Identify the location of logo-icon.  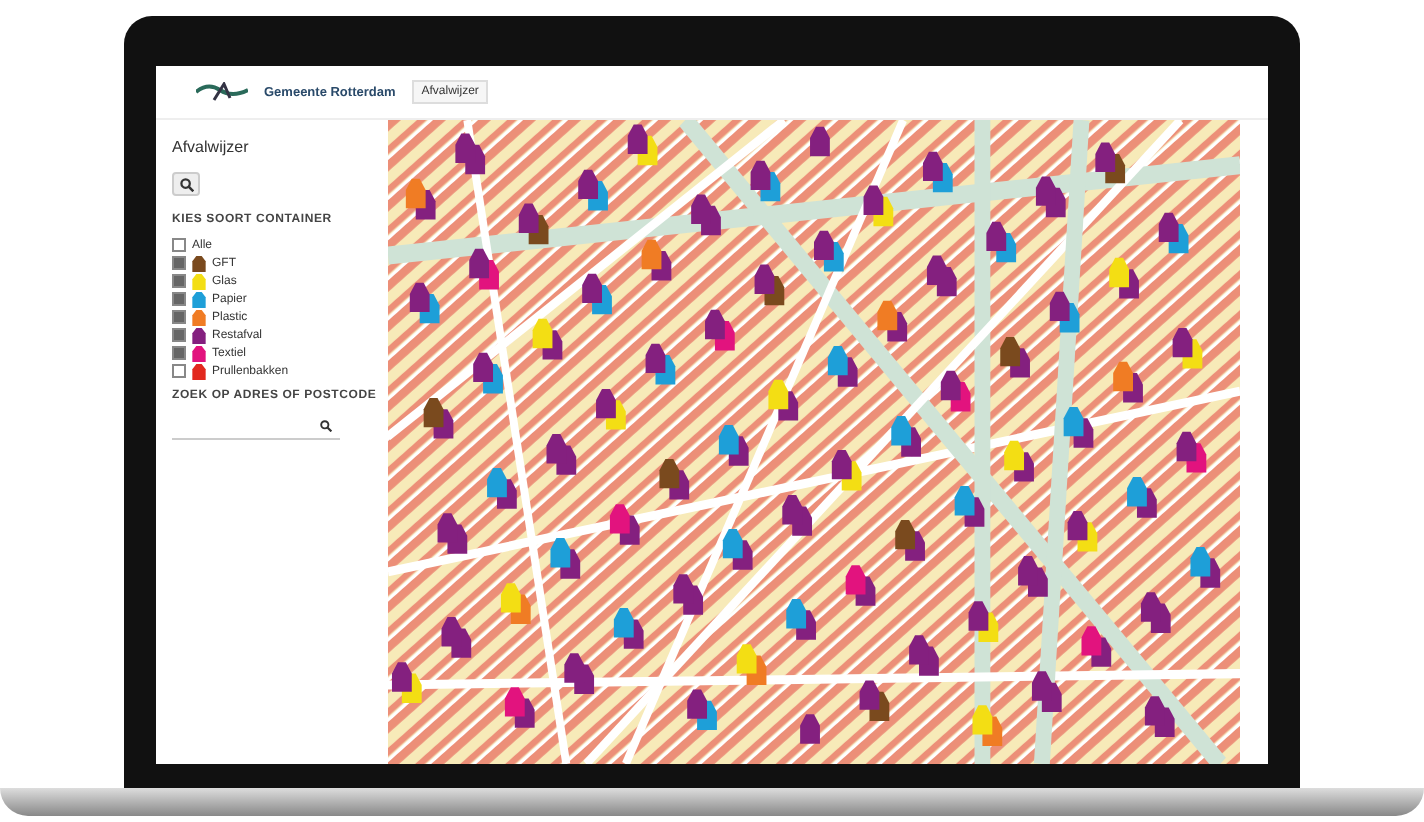
(222, 92).